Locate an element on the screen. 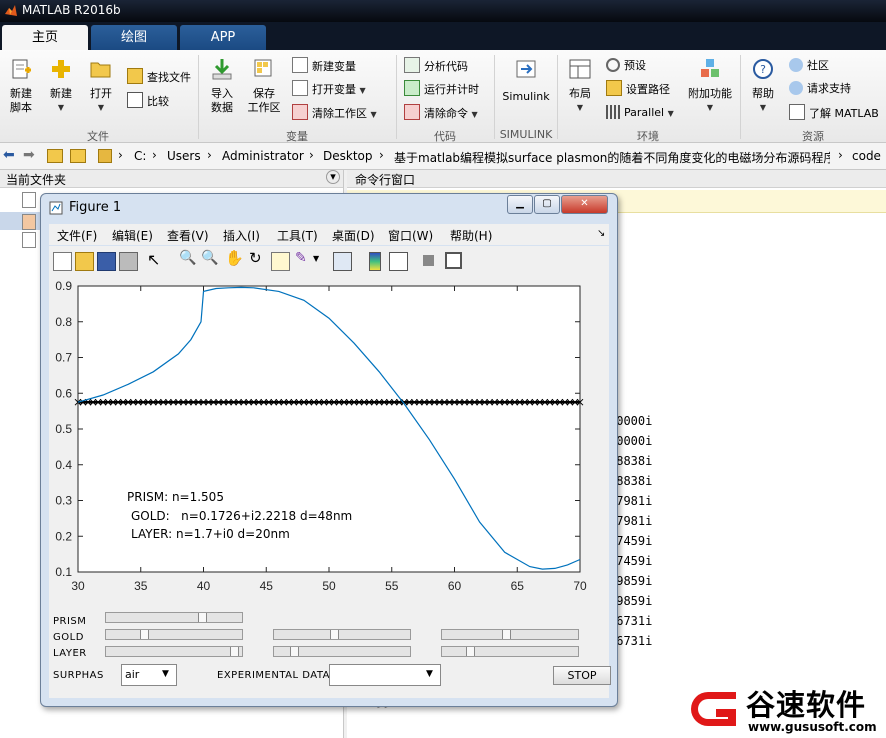 The height and width of the screenshot is (738, 886). stop-button: STOP is located at coordinates (582, 675).